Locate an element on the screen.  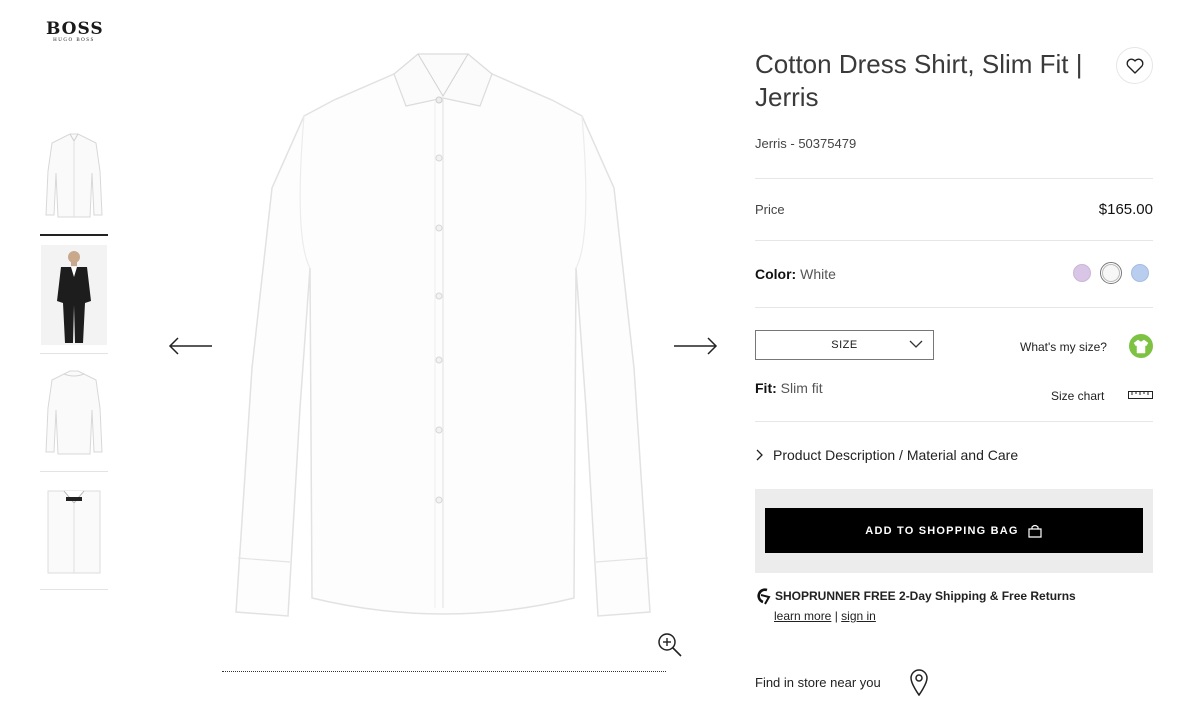
swatch-light-blue is located at coordinates (1140, 273).